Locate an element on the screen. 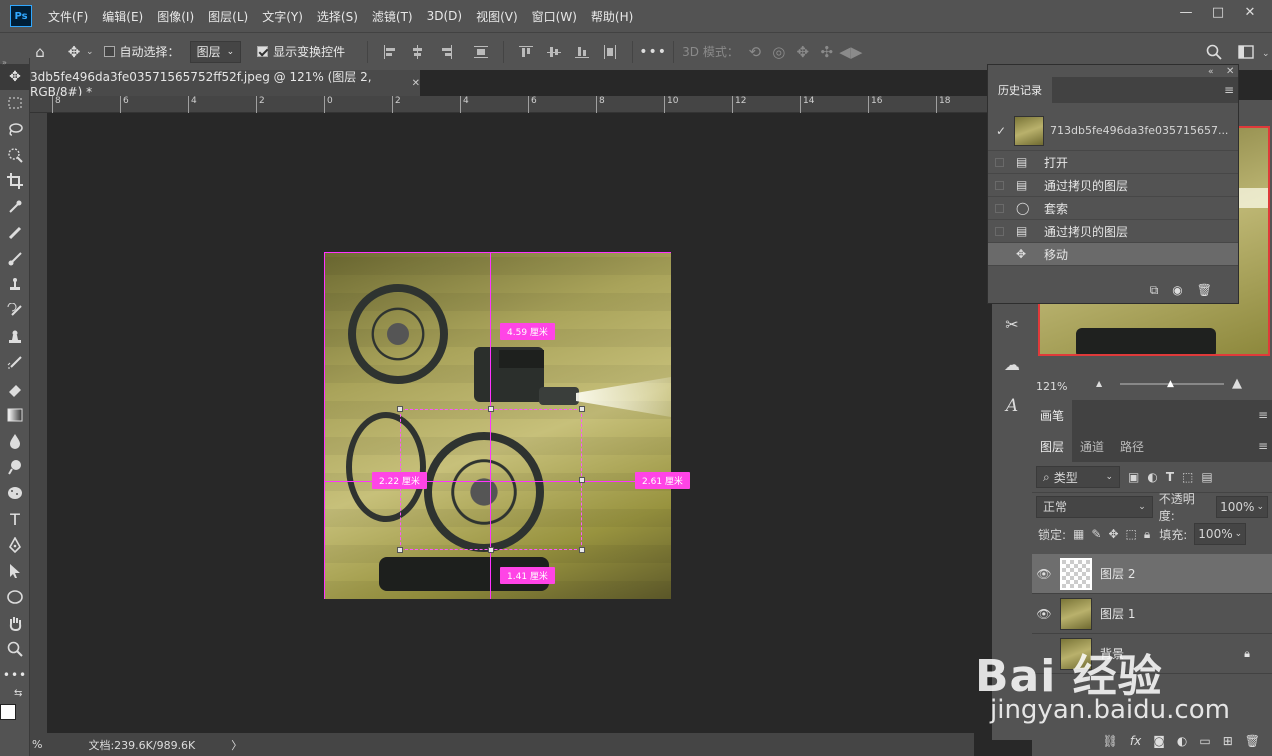  stamp-tool-icon is located at coordinates (15, 337).